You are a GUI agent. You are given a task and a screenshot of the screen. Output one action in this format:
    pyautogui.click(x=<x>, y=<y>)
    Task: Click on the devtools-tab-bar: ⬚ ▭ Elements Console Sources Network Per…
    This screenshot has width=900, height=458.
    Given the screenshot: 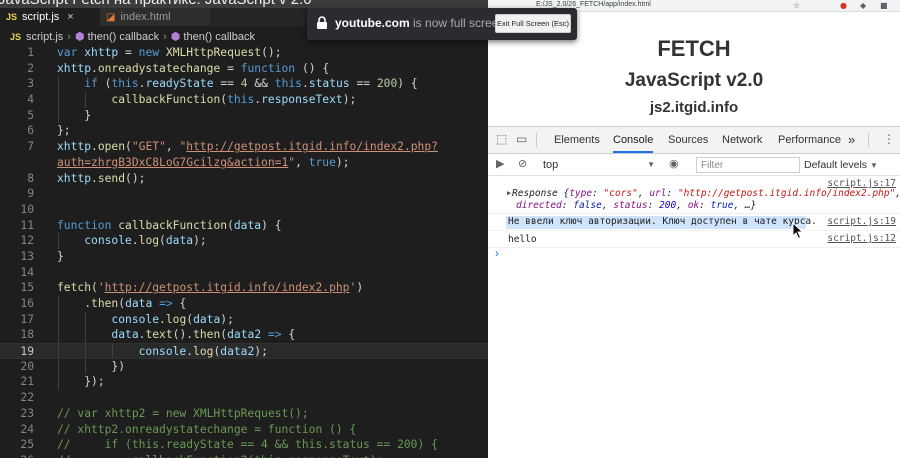 What is the action you would take?
    pyautogui.click(x=694, y=140)
    